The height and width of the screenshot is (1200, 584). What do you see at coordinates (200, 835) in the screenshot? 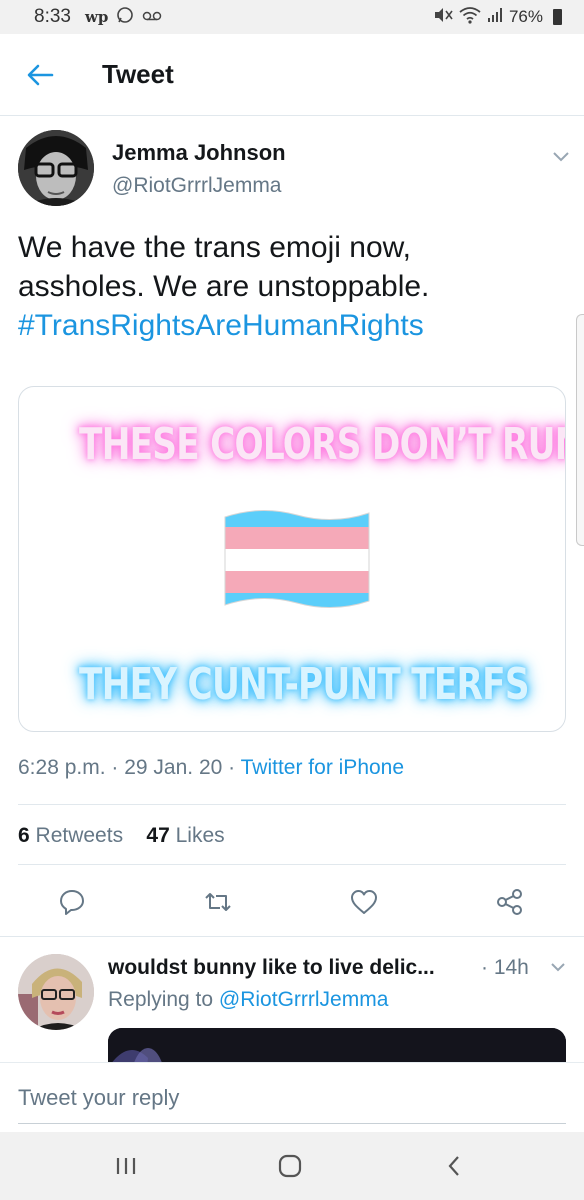
I see `likes-label: Likes` at bounding box center [200, 835].